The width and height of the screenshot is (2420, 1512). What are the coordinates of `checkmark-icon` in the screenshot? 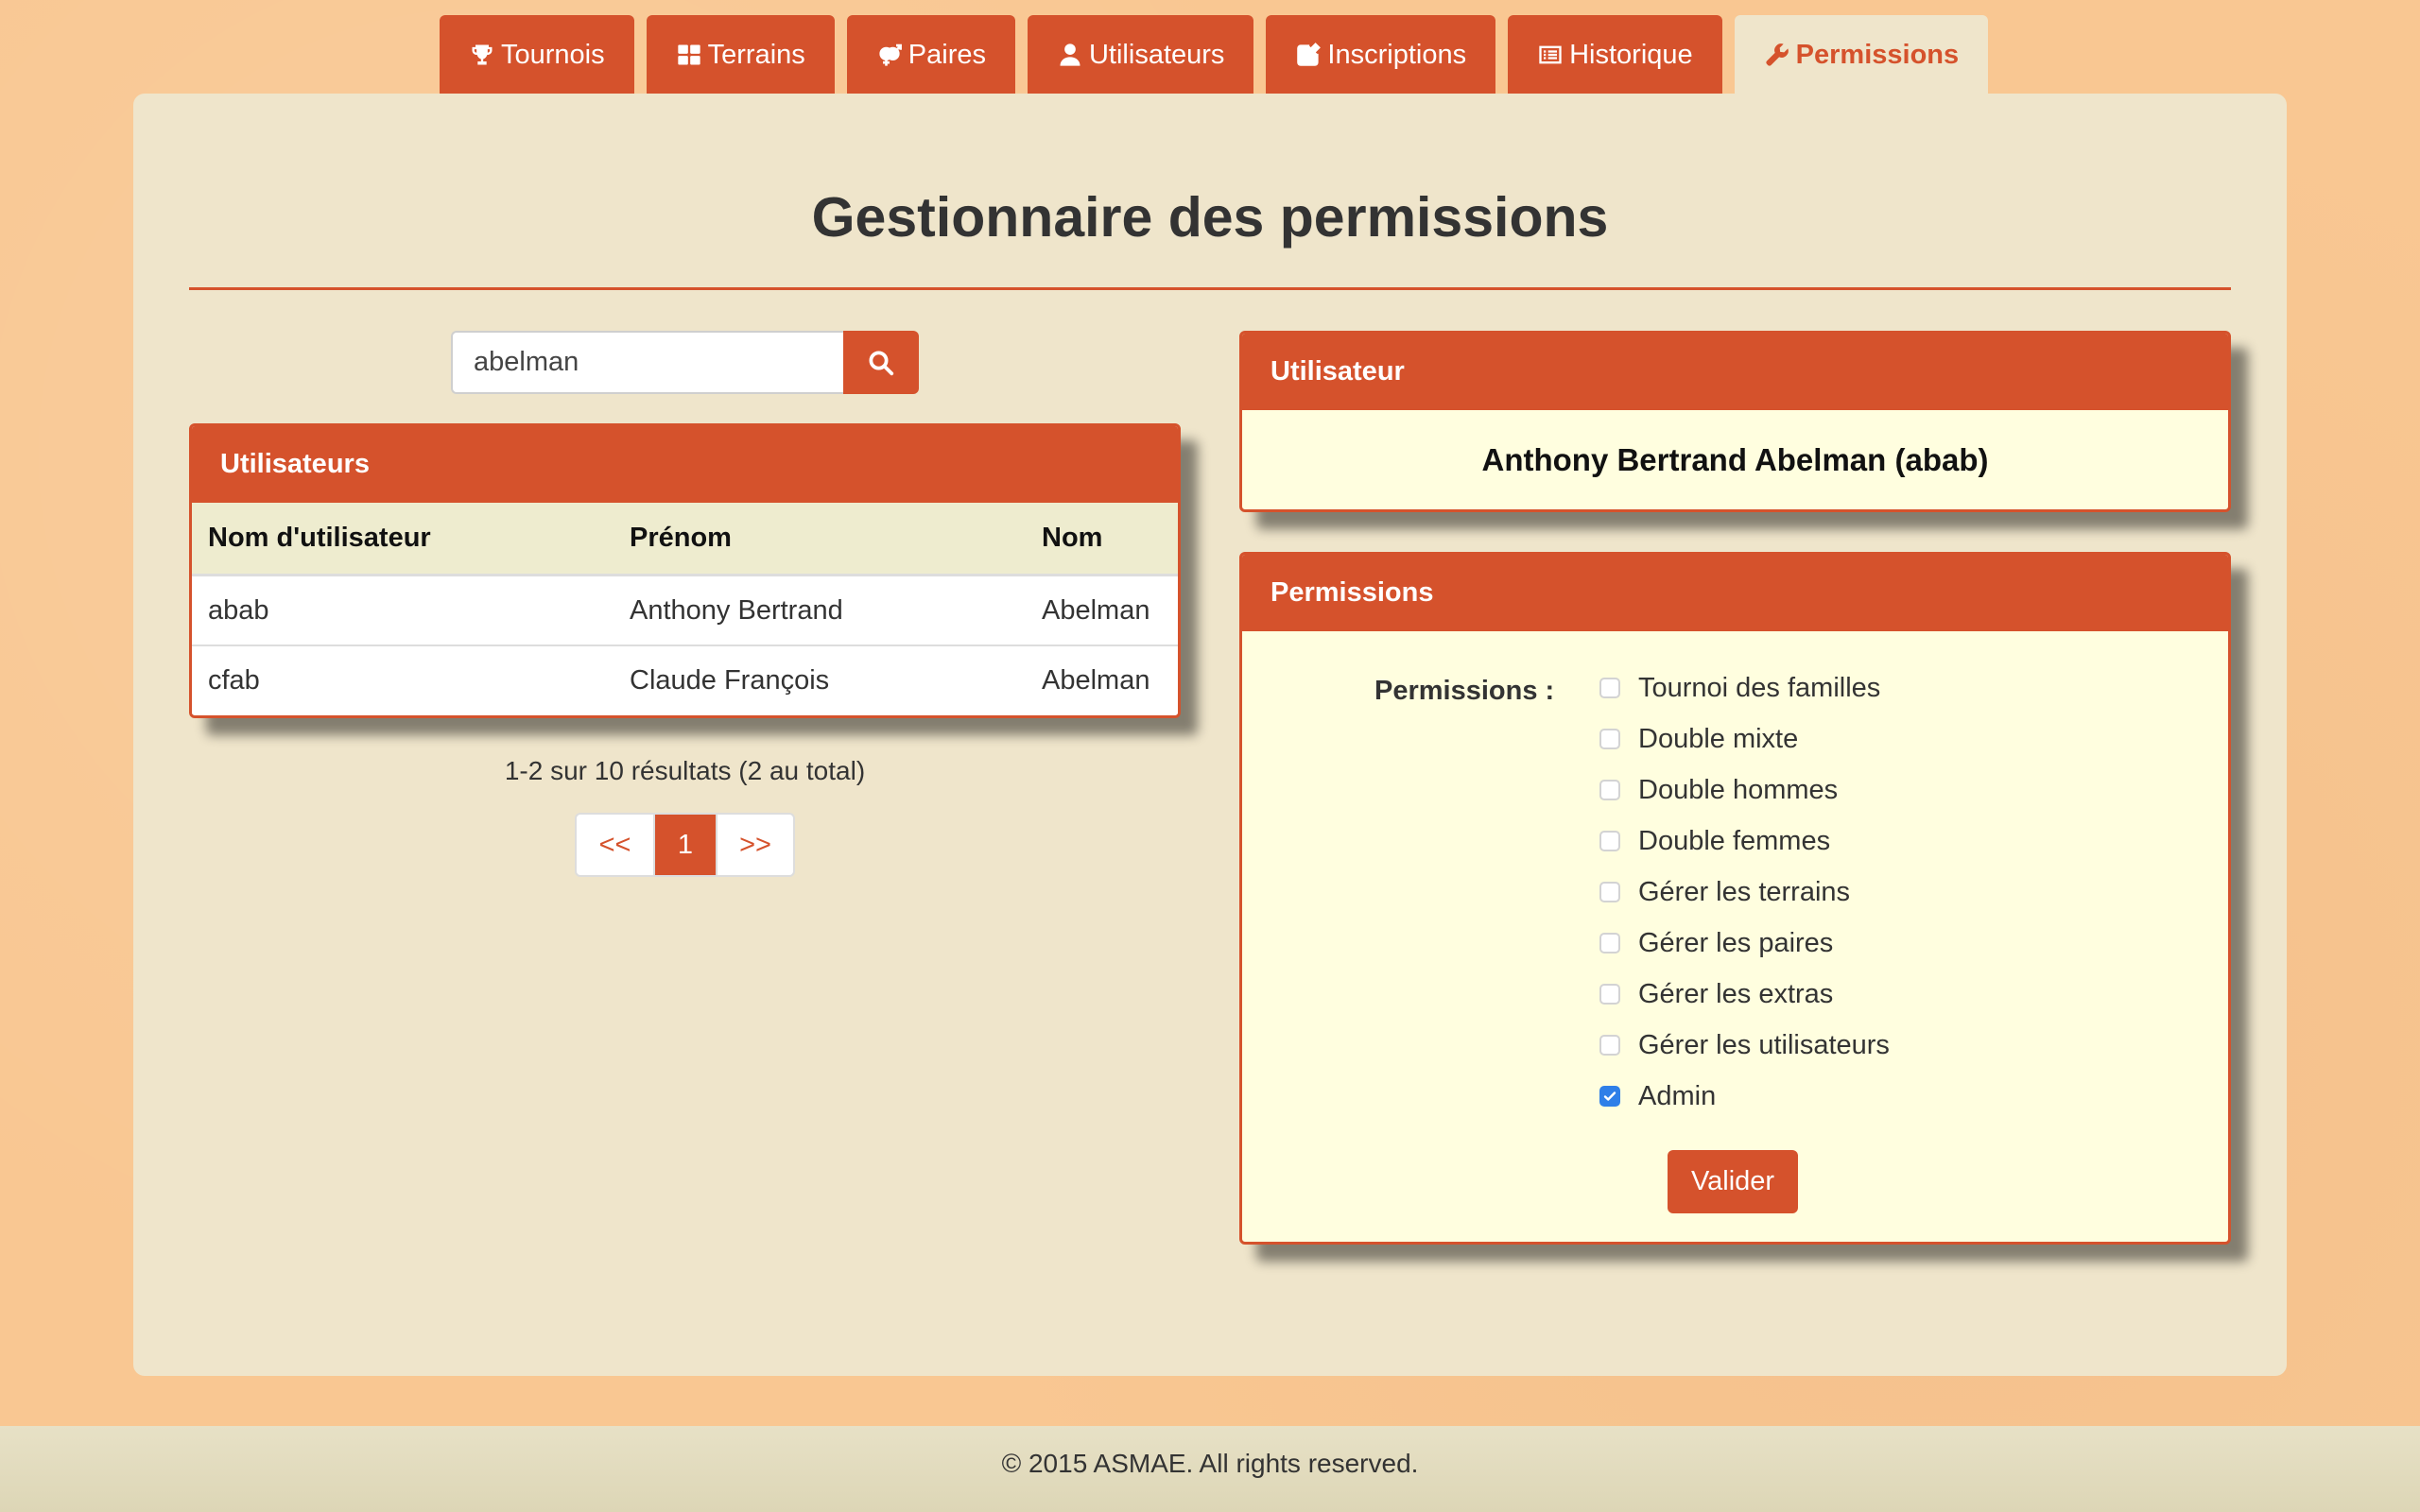 It's located at (1609, 1096).